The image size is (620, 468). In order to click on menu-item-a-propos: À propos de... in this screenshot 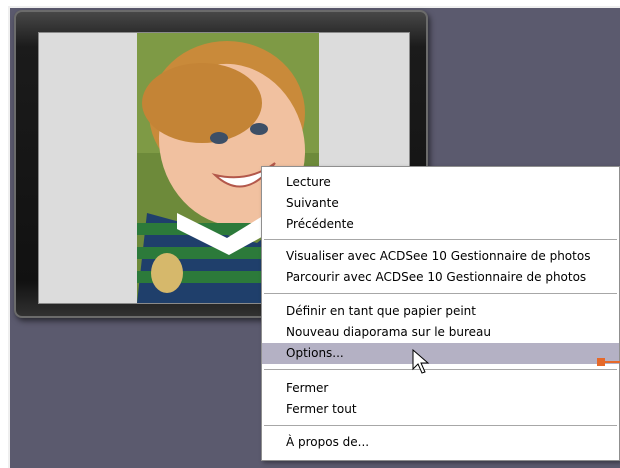, I will do `click(440, 442)`.